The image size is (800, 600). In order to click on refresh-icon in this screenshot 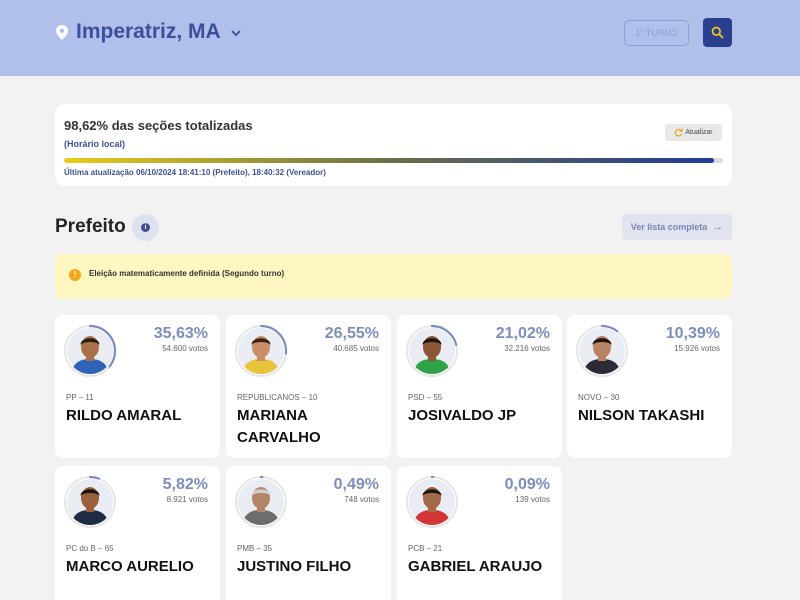, I will do `click(679, 132)`.